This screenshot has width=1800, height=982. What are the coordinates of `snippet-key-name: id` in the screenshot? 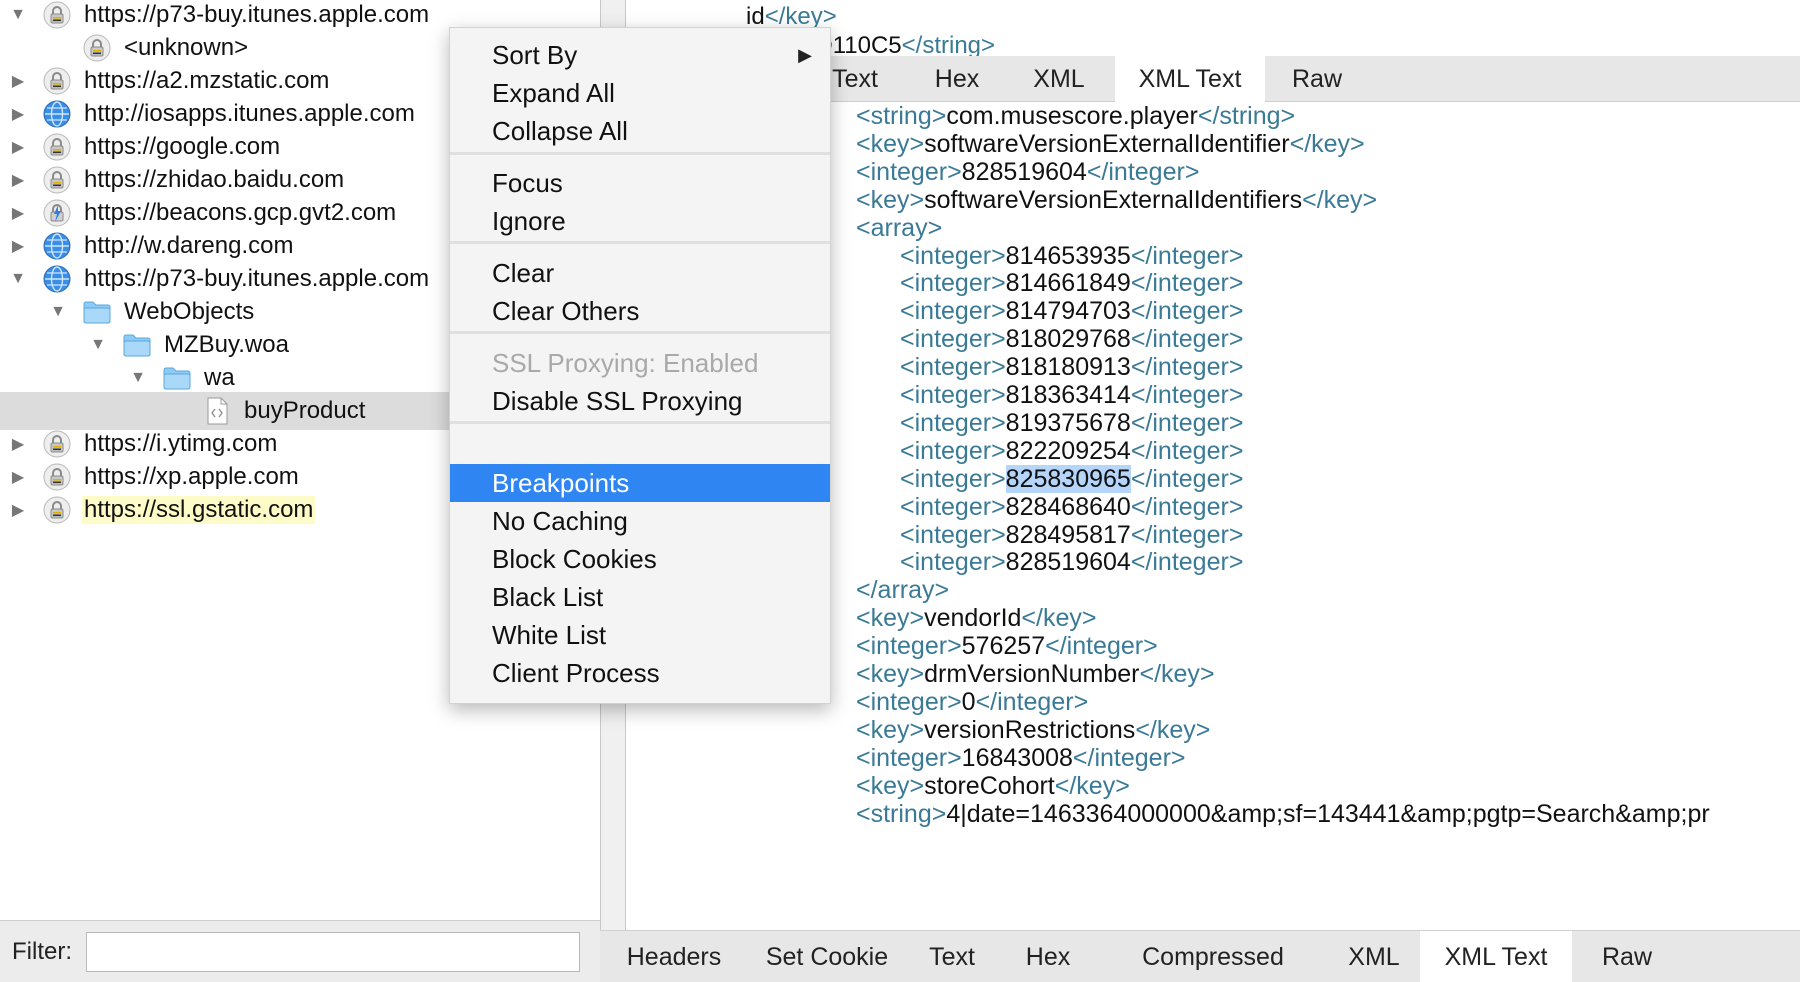 It's located at (755, 16).